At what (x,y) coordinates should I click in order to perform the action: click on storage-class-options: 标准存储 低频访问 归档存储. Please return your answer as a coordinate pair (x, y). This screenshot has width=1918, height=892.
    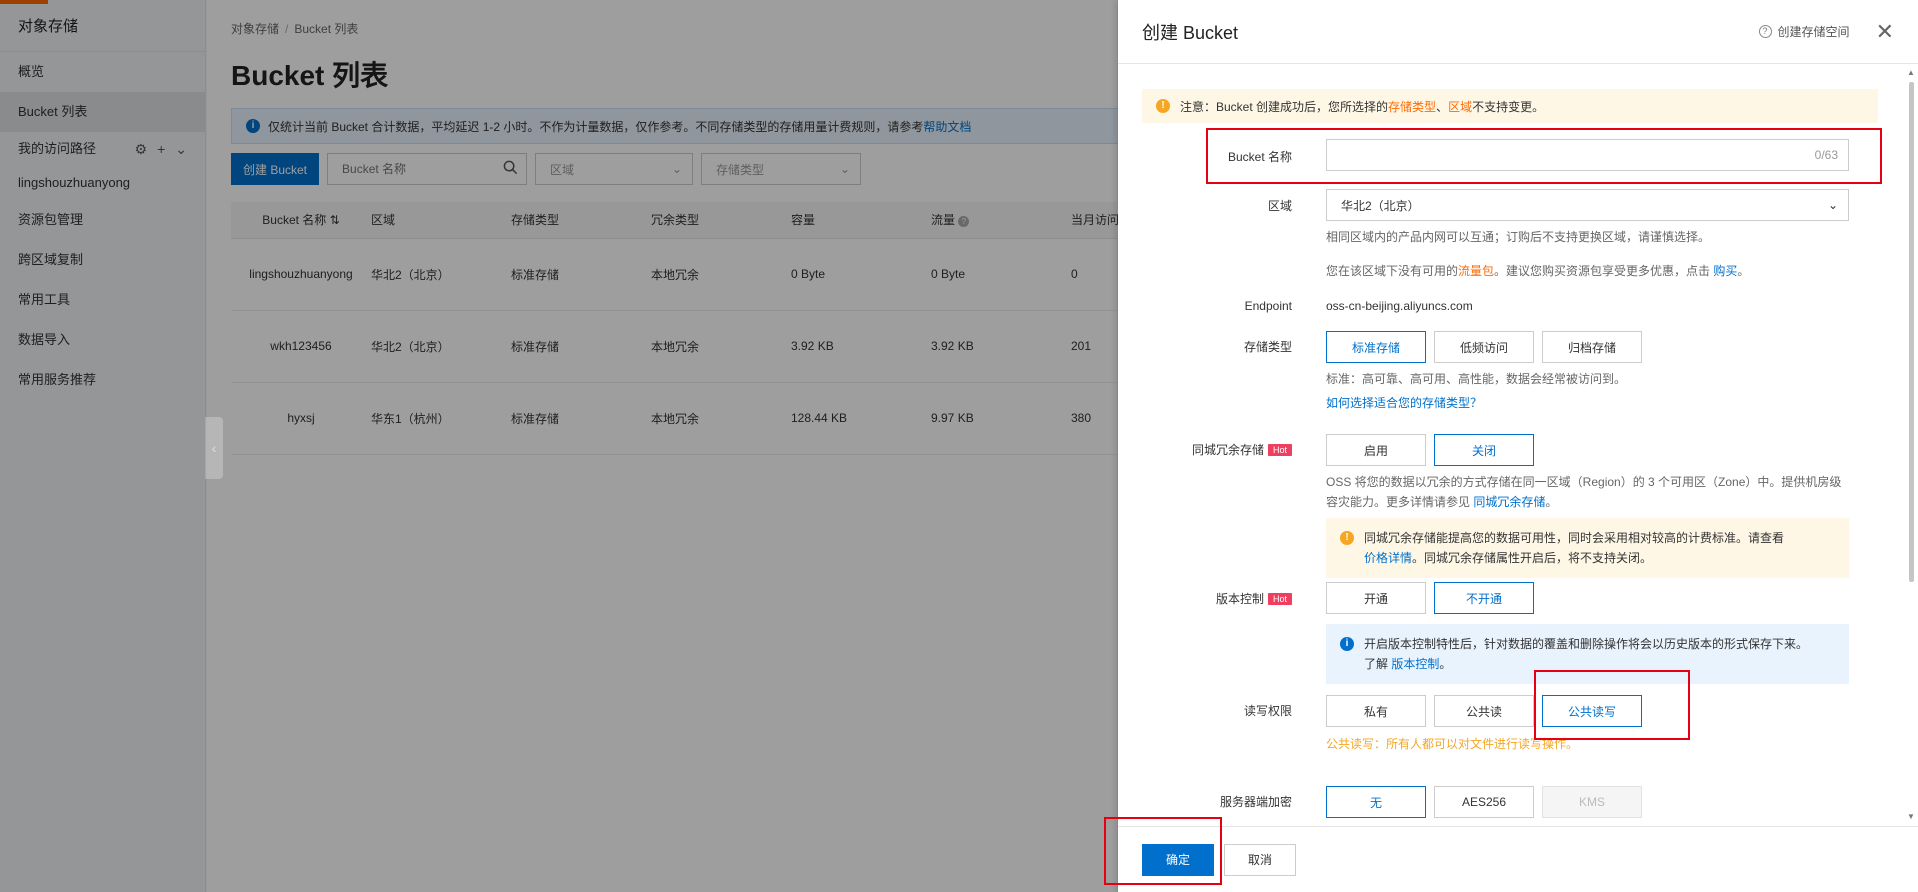
    Looking at the image, I should click on (1484, 347).